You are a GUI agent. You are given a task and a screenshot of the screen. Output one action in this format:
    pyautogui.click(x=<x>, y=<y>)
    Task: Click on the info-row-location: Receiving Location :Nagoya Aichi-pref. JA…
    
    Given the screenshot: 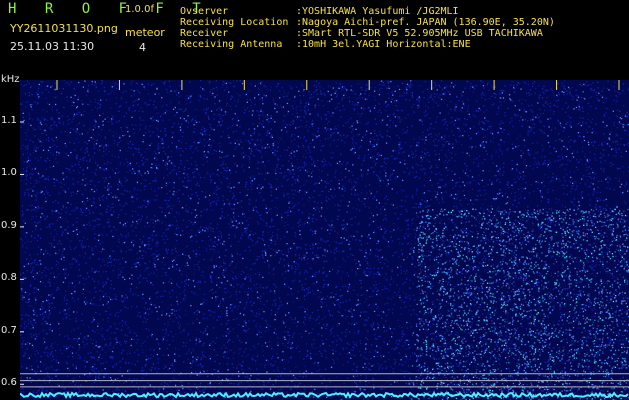 What is the action you would take?
    pyautogui.click(x=367, y=22)
    